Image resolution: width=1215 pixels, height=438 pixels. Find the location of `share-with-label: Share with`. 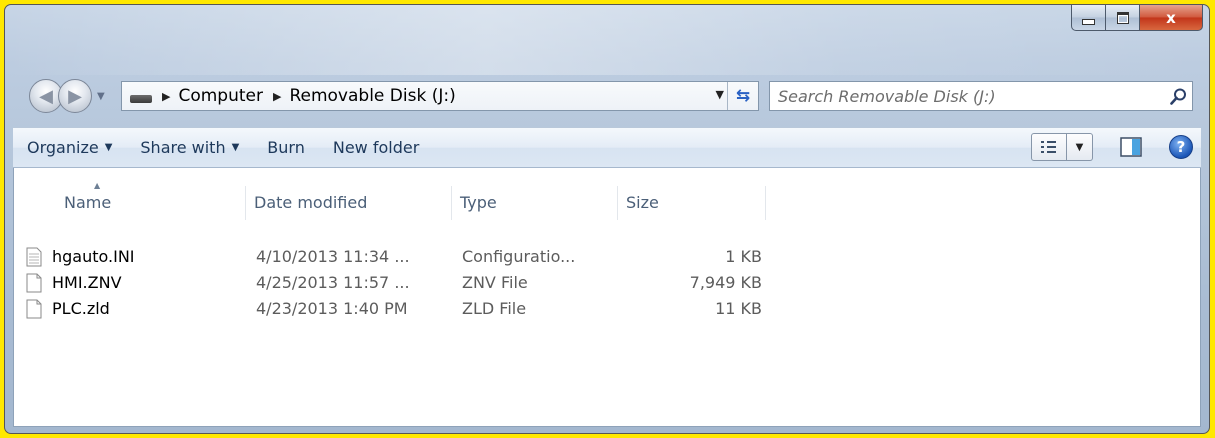

share-with-label: Share with is located at coordinates (183, 147).